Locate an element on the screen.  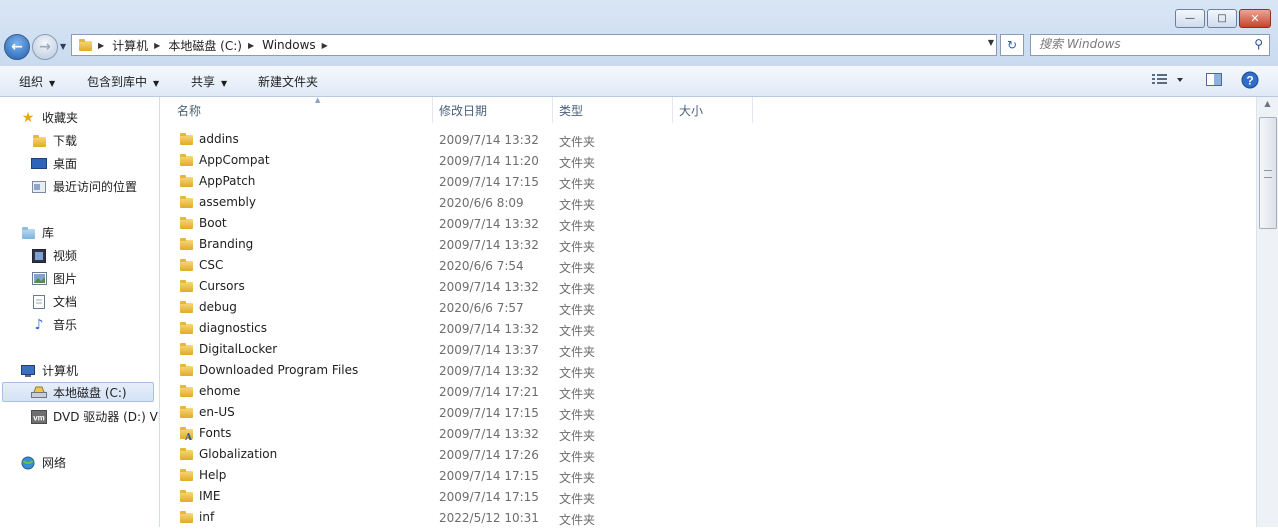
column-header-date: 修改日期 is located at coordinates (495, 110).